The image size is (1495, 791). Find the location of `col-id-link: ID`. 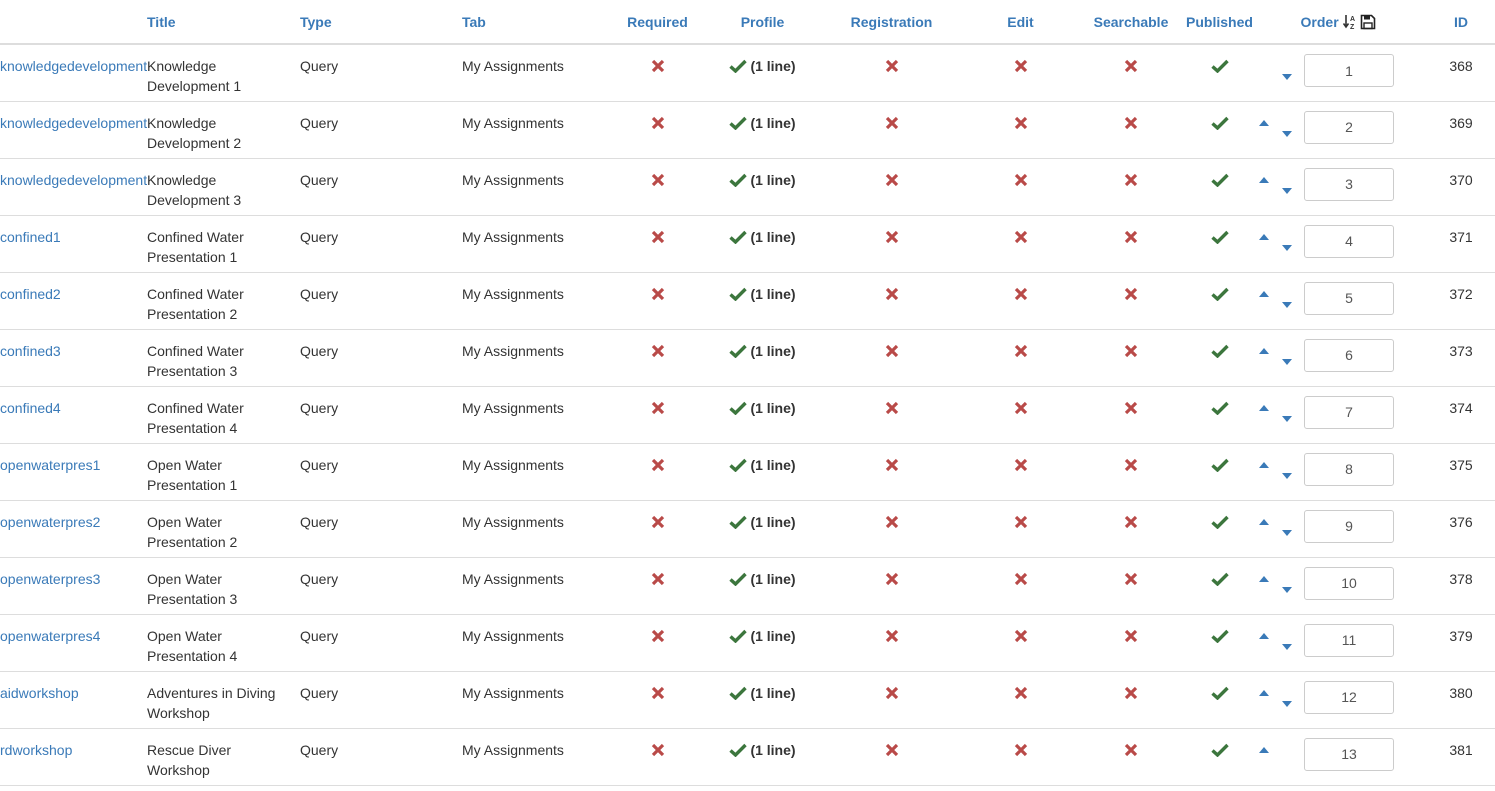

col-id-link: ID is located at coordinates (1461, 22).